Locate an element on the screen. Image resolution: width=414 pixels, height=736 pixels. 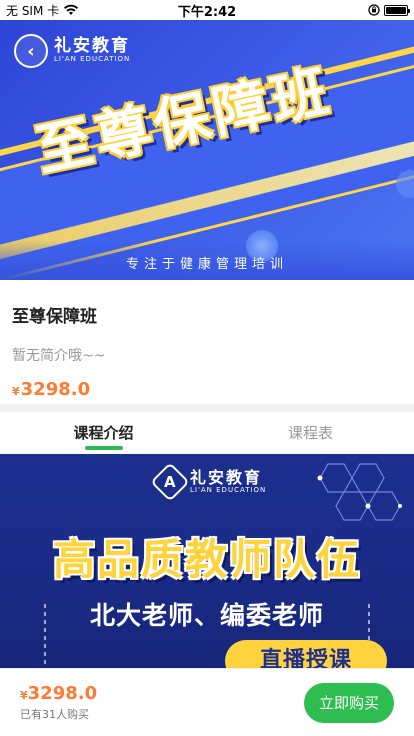
brand-name: 礼安教育 is located at coordinates (92, 46).